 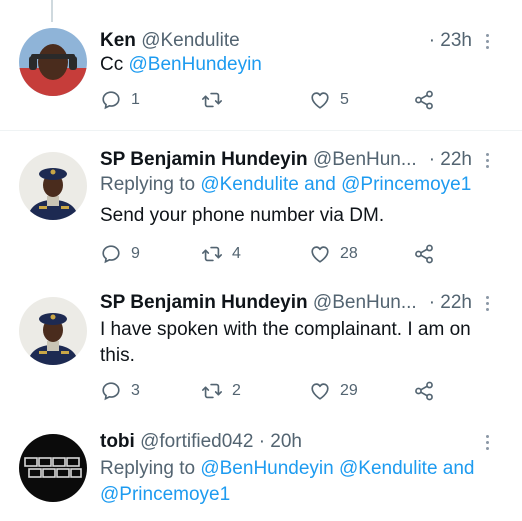 I want to click on avatar-tobi, so click(x=53, y=468).